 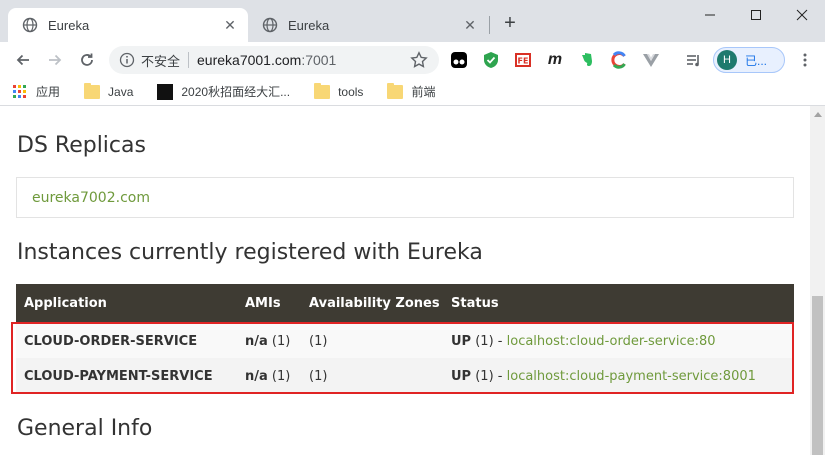 What do you see at coordinates (263, 303) in the screenshot?
I see `col-amis: AMIs` at bounding box center [263, 303].